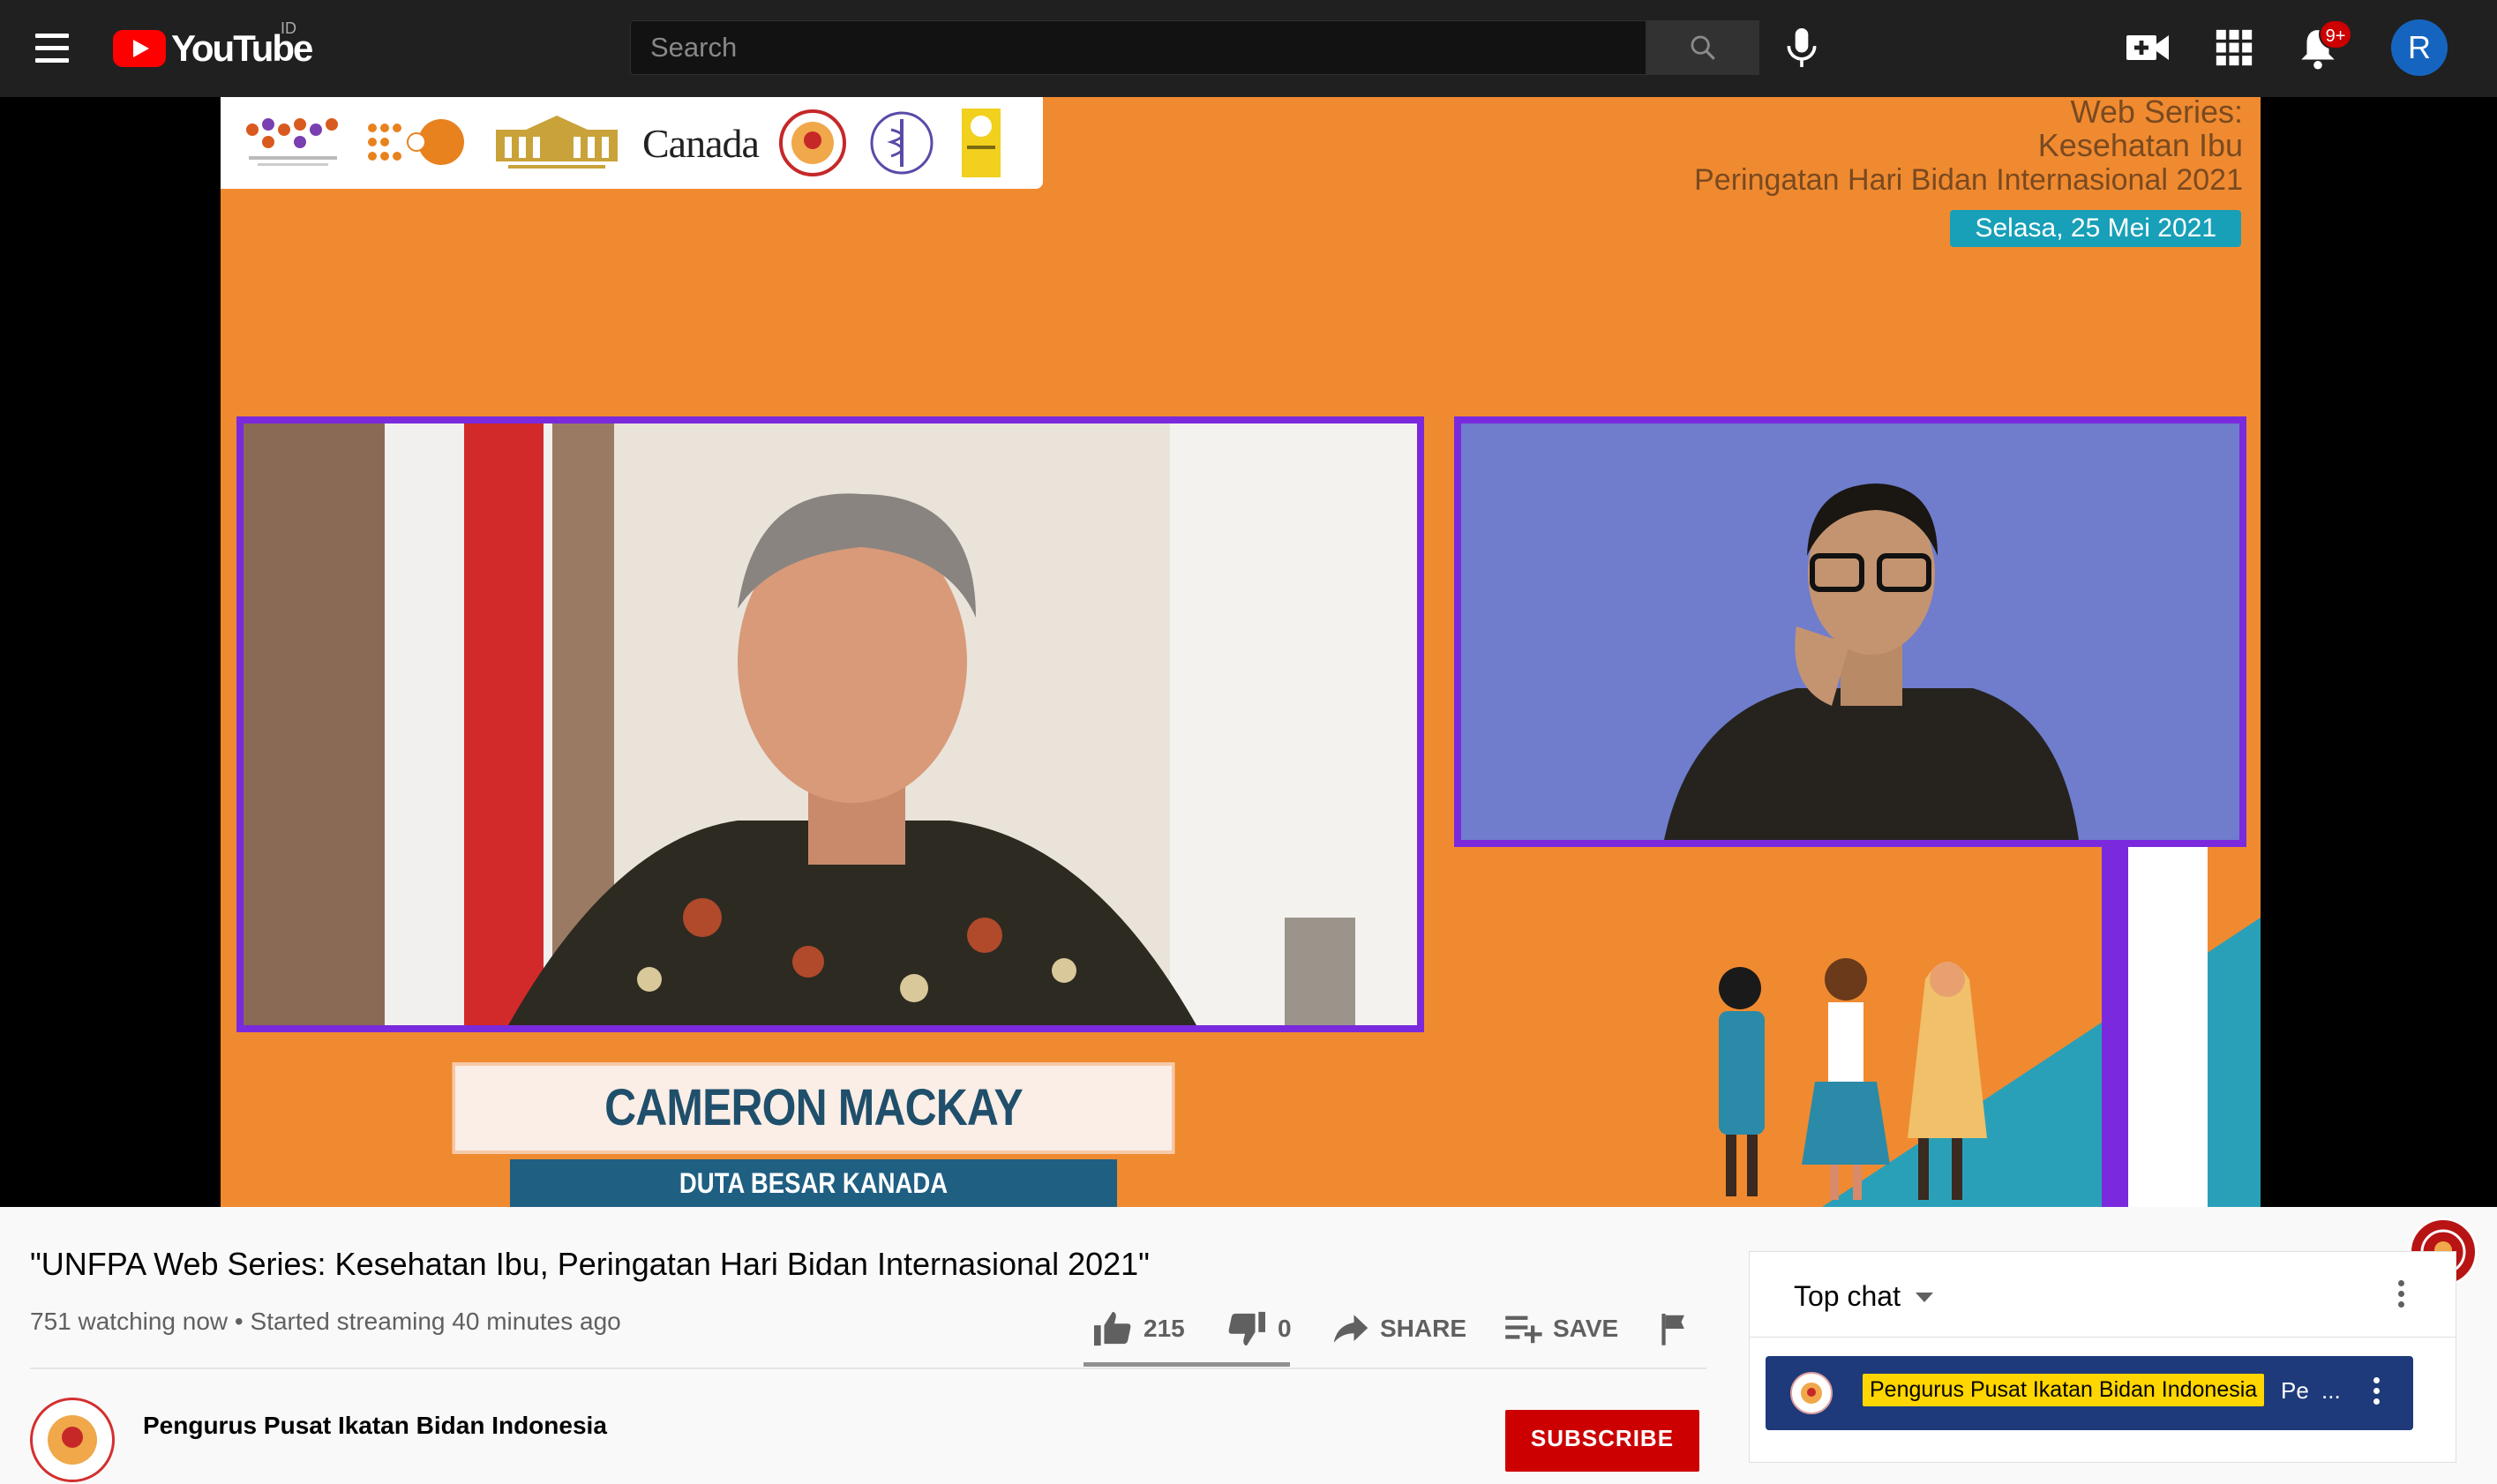 The image size is (2497, 1484). Describe the element at coordinates (701, 143) in the screenshot. I see `canada-wordmark: Canada` at that location.